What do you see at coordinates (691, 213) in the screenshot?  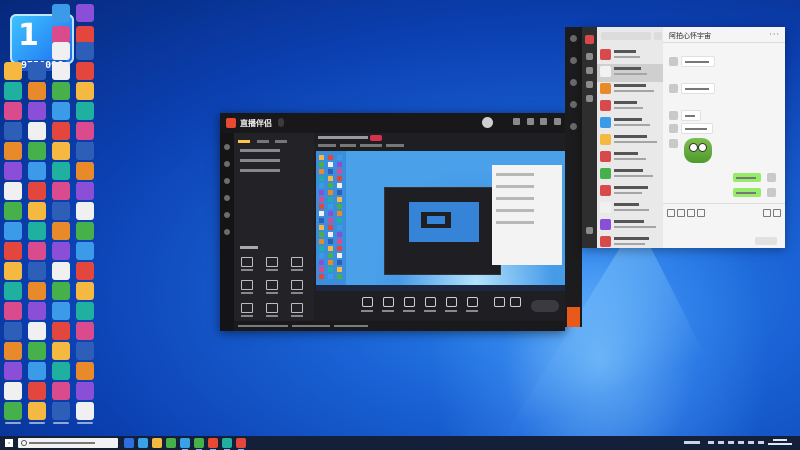 I see `scissors-icon` at bounding box center [691, 213].